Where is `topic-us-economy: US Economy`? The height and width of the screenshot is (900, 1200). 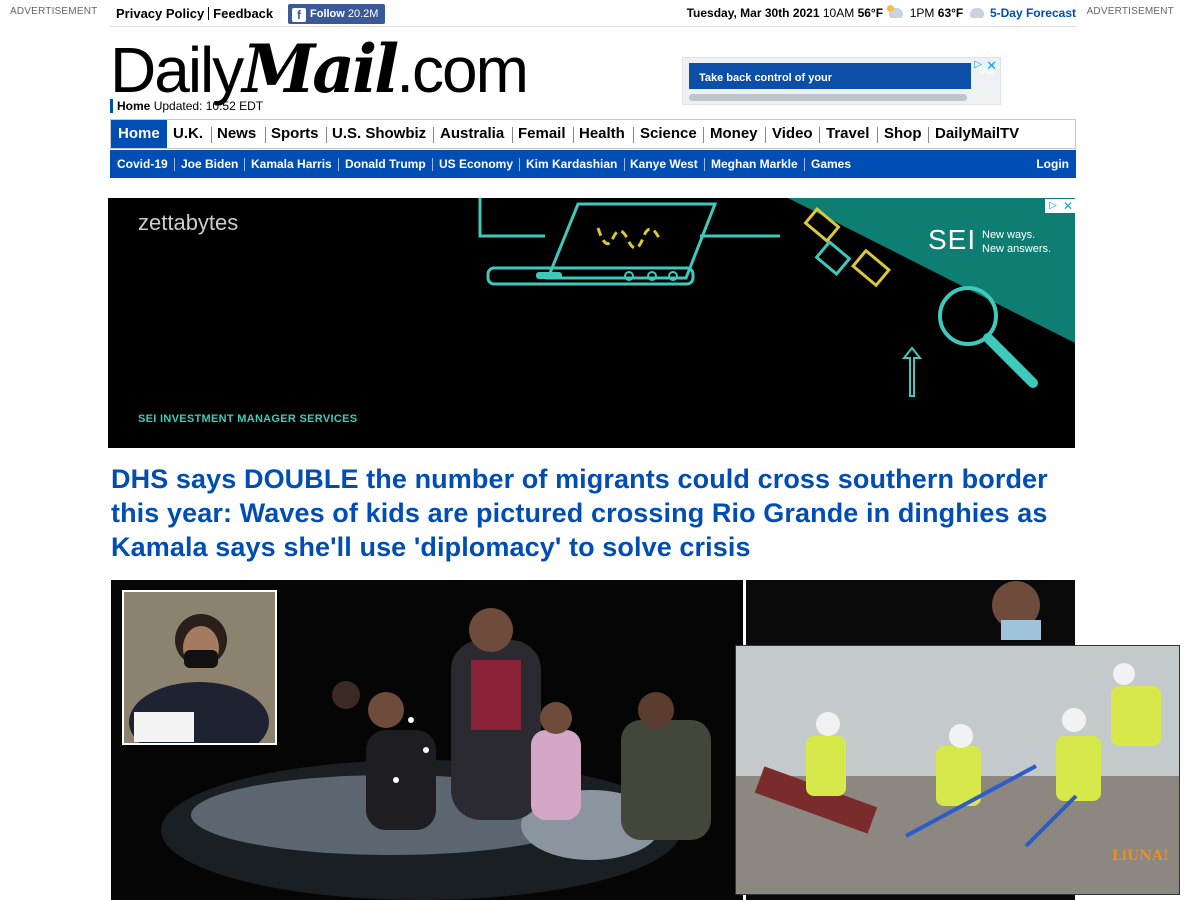
topic-us-economy: US Economy is located at coordinates (476, 164).